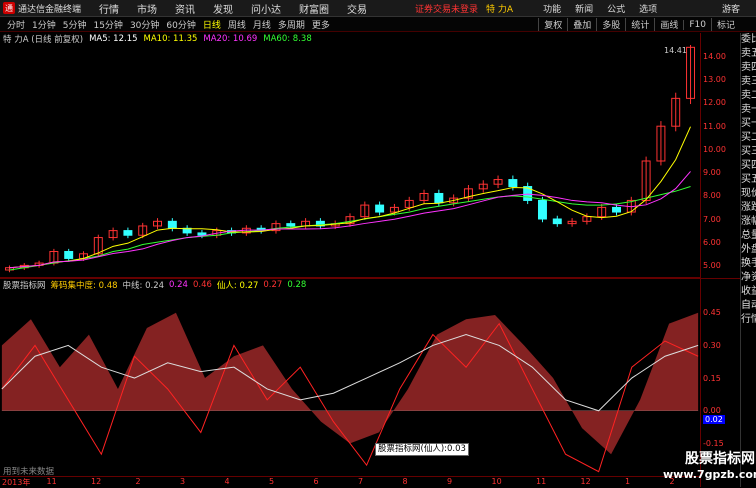  Describe the element at coordinates (180, 24) in the screenshot. I see `period-60min: 60分钟` at that location.